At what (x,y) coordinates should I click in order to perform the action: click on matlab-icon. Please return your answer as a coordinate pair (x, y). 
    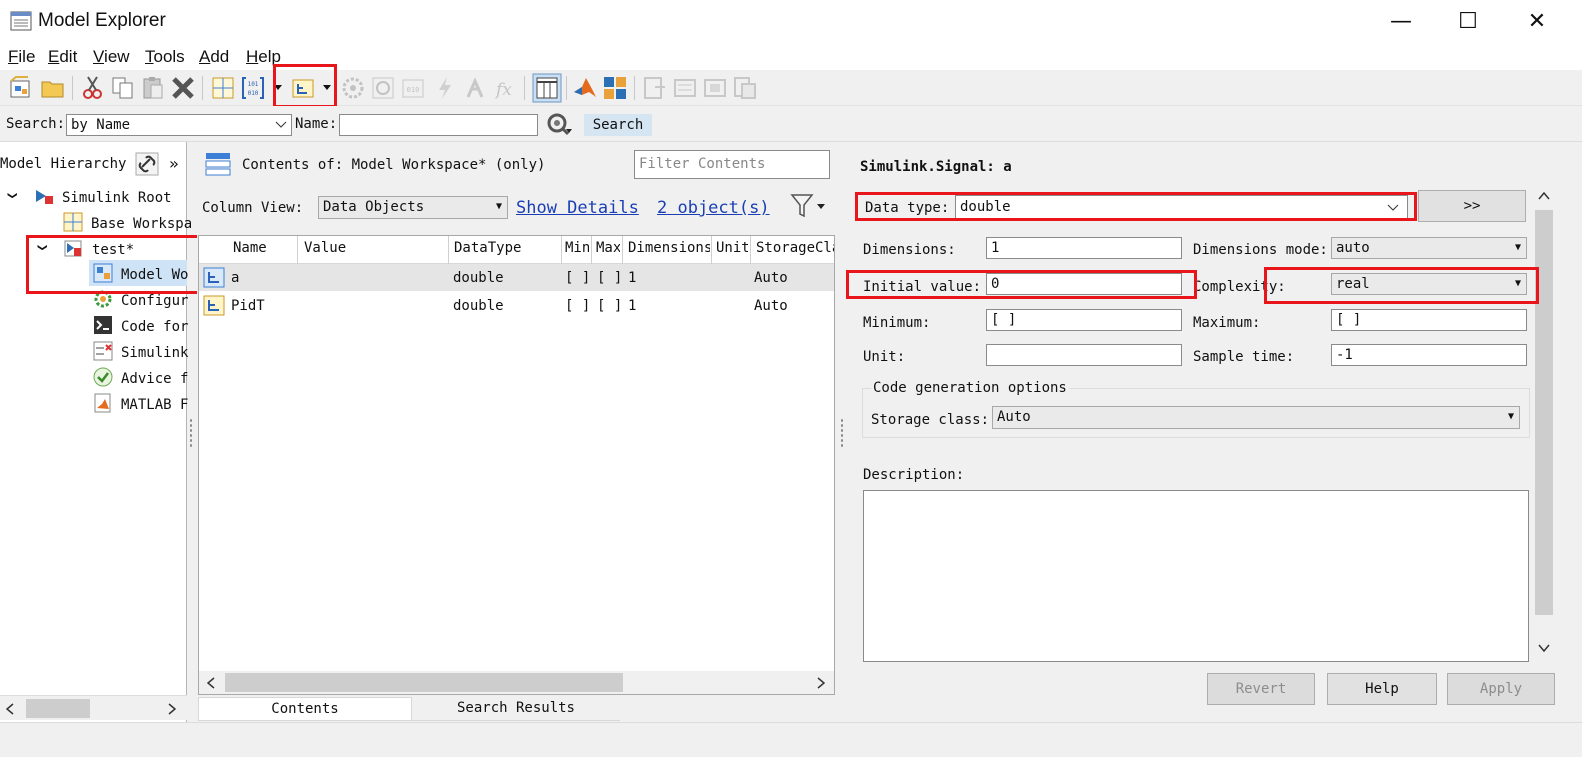
    Looking at the image, I should click on (585, 88).